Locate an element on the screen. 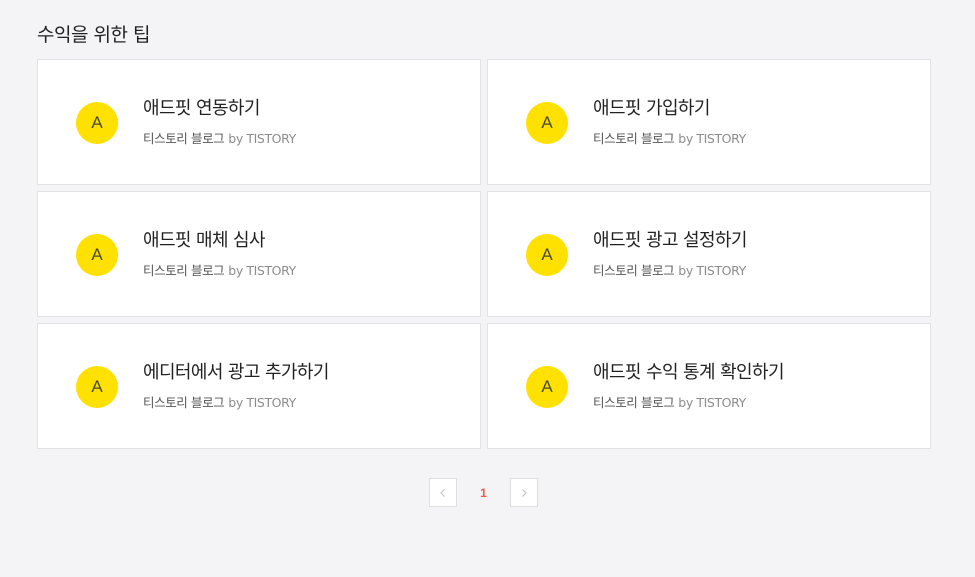 Image resolution: width=975 pixels, height=577 pixels. prev-page-button is located at coordinates (443, 492).